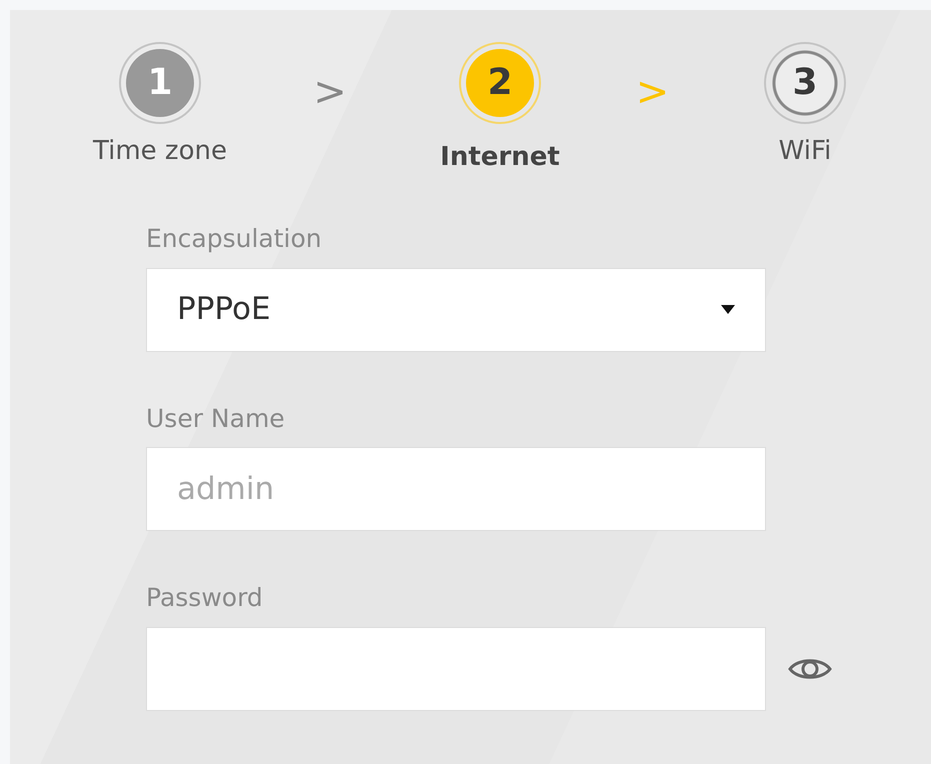  Describe the element at coordinates (456, 310) in the screenshot. I see `encapsulation-dropdown: PPPoE` at that location.